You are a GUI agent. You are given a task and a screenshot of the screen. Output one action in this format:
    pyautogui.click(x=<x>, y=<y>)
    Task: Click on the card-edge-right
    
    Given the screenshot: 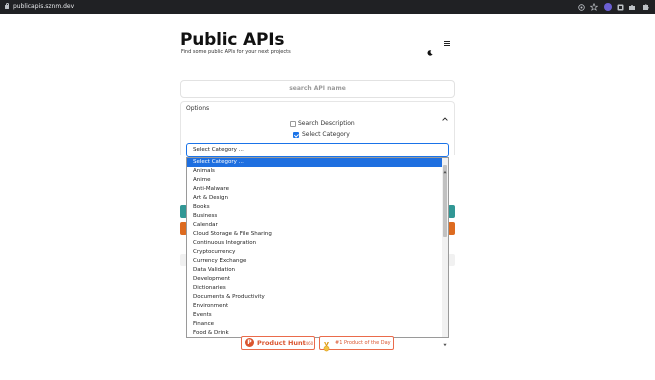 What is the action you would take?
    pyautogui.click(x=451, y=260)
    